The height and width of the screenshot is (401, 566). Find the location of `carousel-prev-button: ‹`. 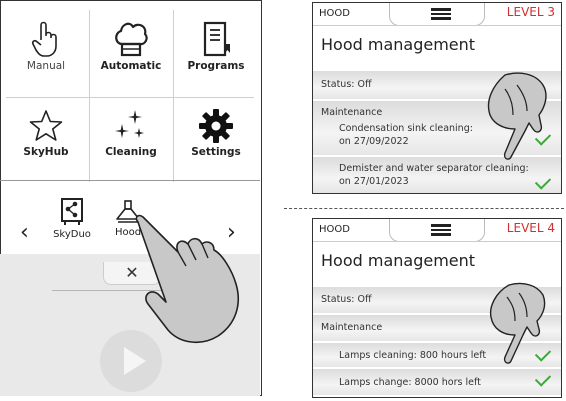

carousel-prev-button: ‹ is located at coordinates (24, 233).